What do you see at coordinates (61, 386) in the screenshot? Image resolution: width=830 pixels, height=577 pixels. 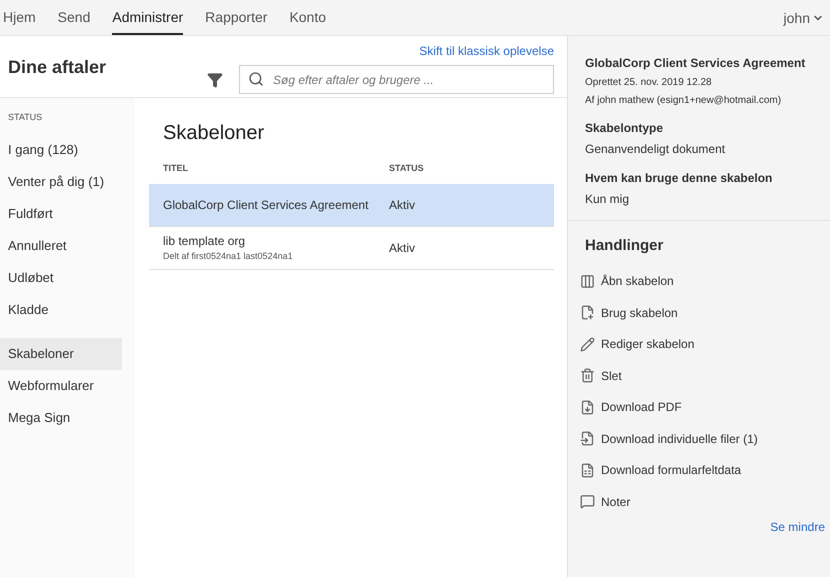 I see `sidebar-item: Webformularer` at bounding box center [61, 386].